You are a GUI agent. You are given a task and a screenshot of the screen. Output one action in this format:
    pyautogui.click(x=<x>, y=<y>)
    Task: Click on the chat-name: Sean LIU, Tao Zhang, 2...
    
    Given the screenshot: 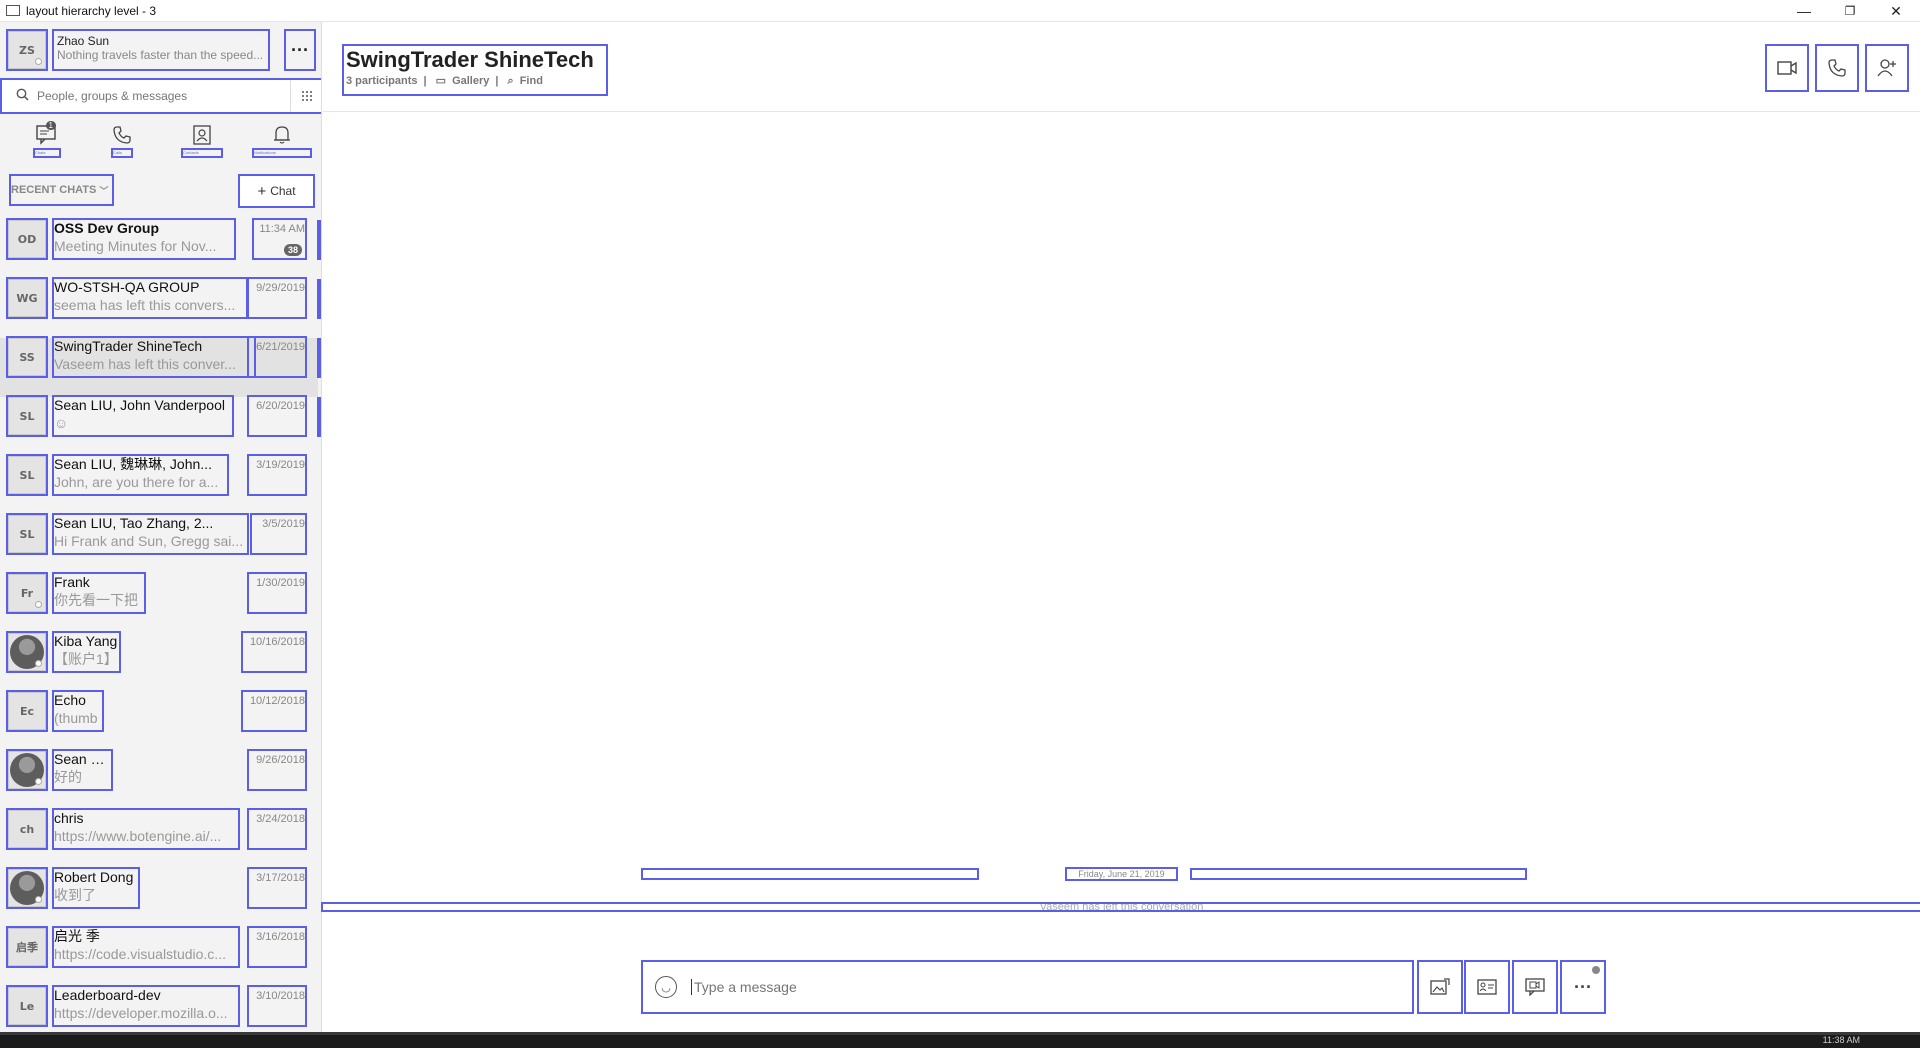 What is the action you would take?
    pyautogui.click(x=134, y=523)
    